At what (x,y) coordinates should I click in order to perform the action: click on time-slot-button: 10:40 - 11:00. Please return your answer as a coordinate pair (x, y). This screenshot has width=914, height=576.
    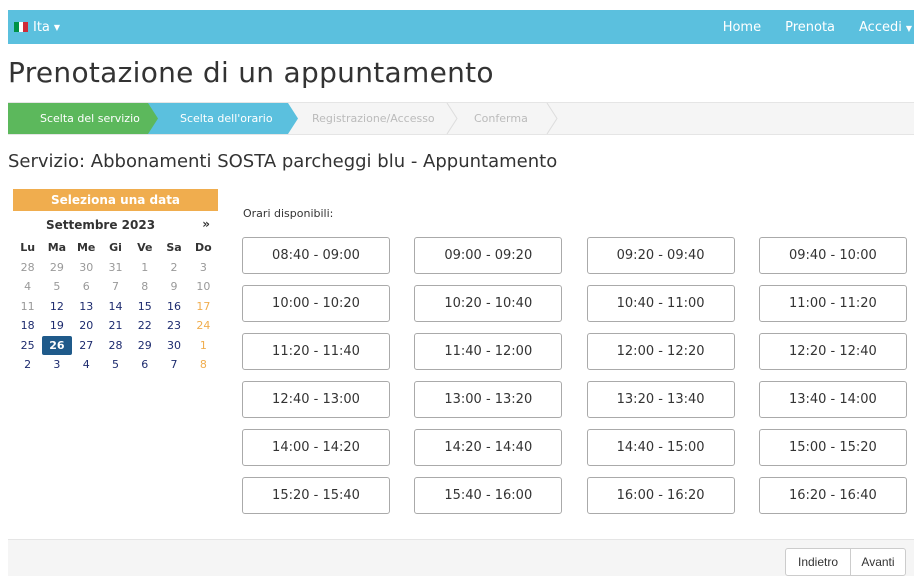
    Looking at the image, I should click on (660, 303).